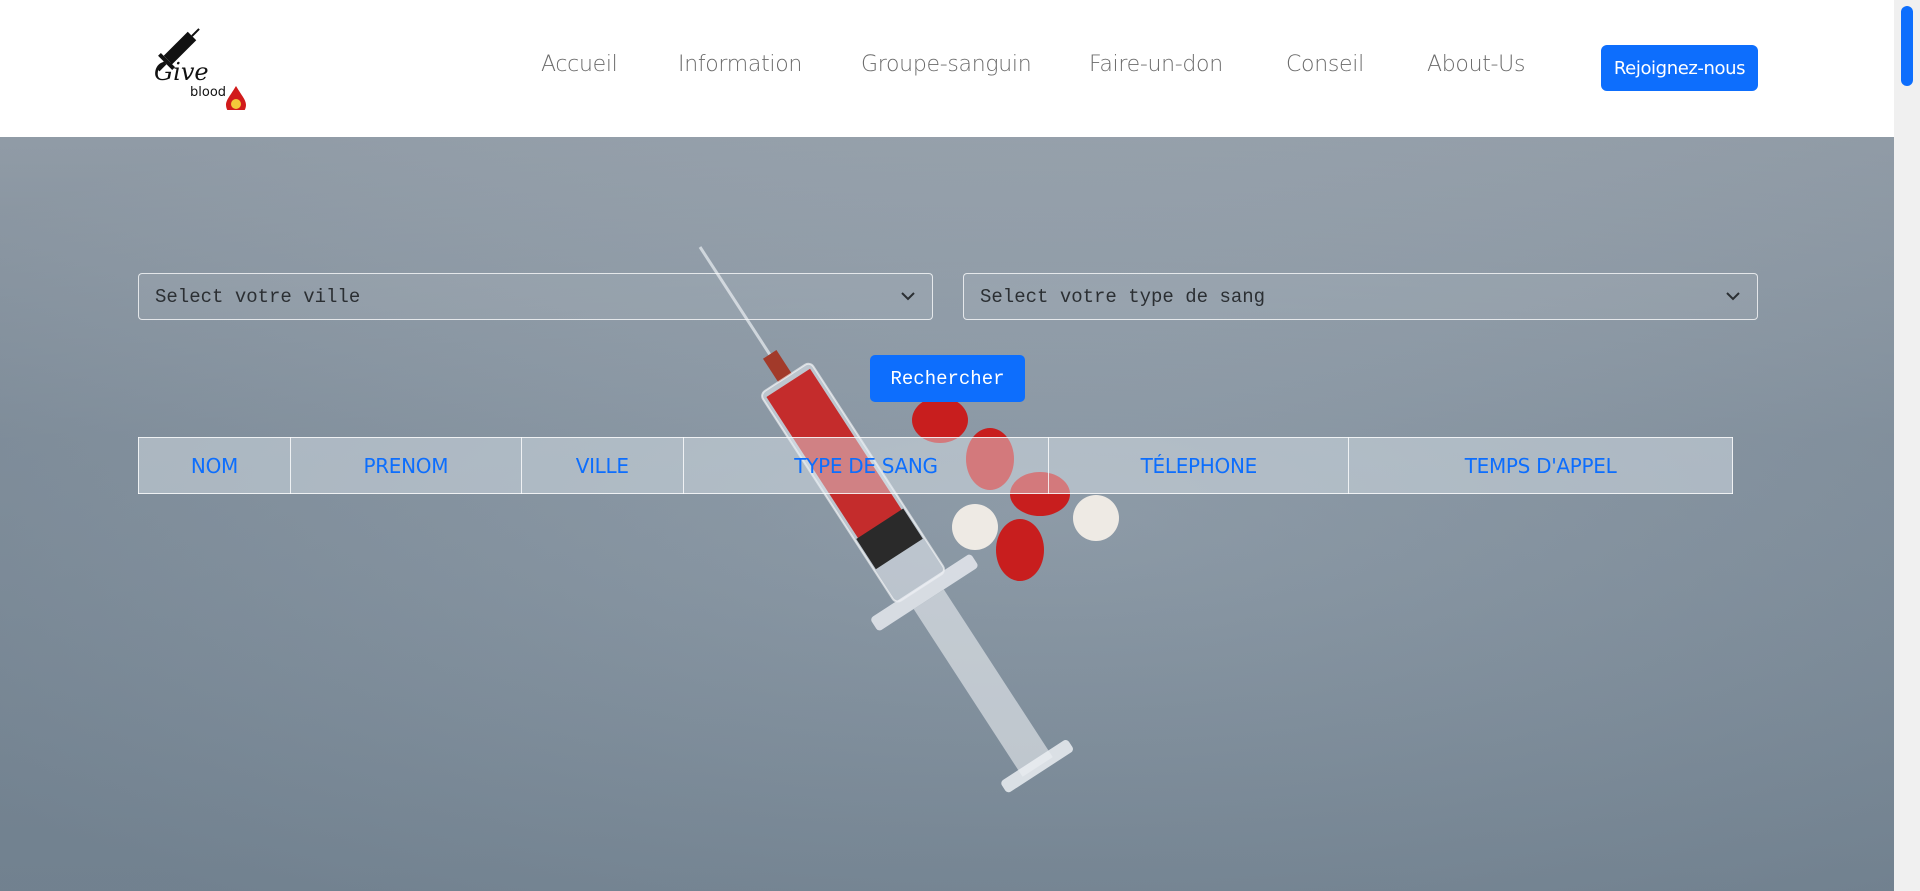  Describe the element at coordinates (1123, 296) in the screenshot. I see `blood-type-select-value: Select votre type de sang` at that location.